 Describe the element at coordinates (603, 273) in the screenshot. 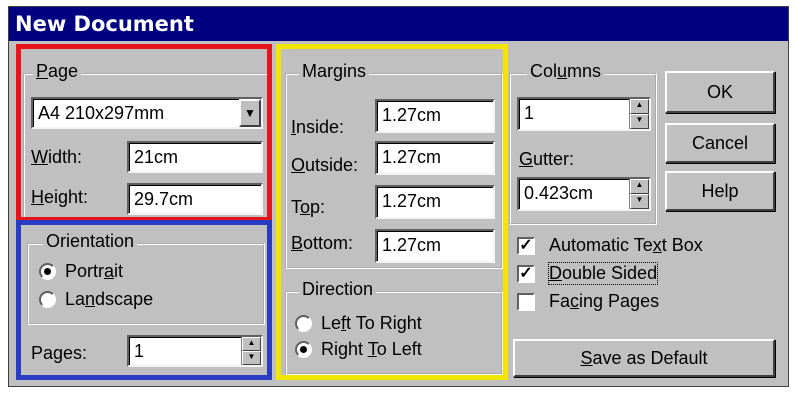

I see `double-sided-label: Double Sided` at that location.